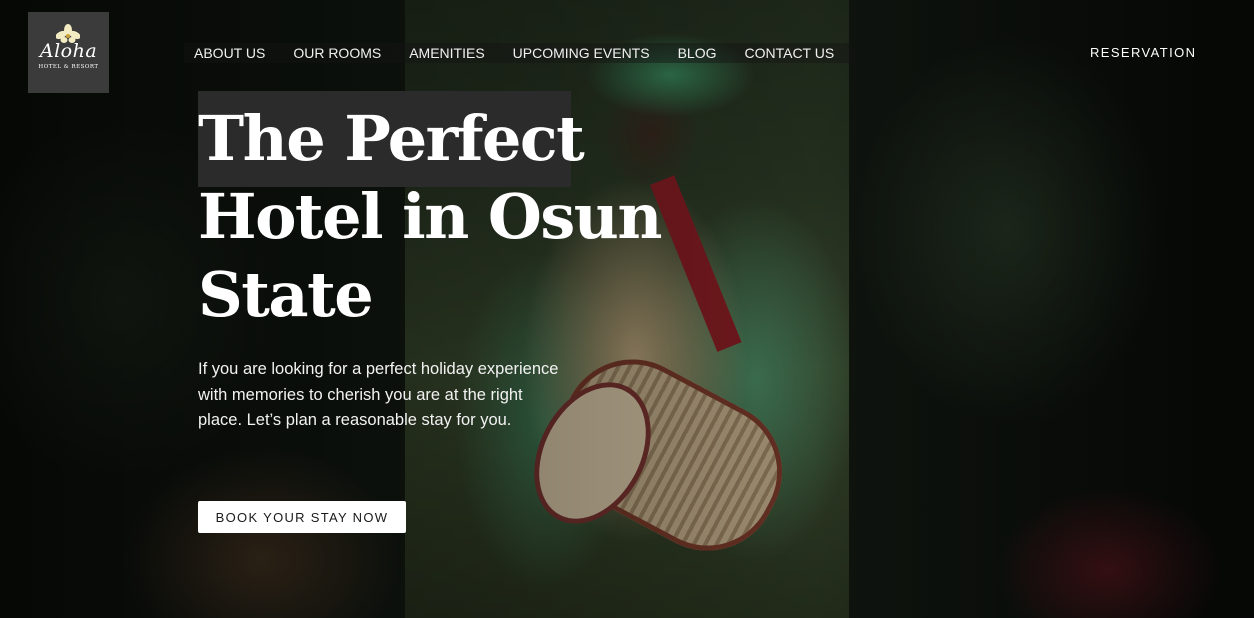 The height and width of the screenshot is (618, 1254). What do you see at coordinates (697, 53) in the screenshot?
I see `nav-item-blog: BLOG` at bounding box center [697, 53].